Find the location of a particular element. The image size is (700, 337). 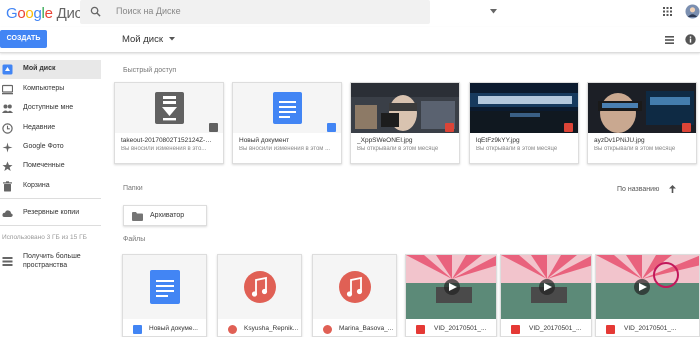

sidebar-item-photos: Google Фото is located at coordinates (50, 147).